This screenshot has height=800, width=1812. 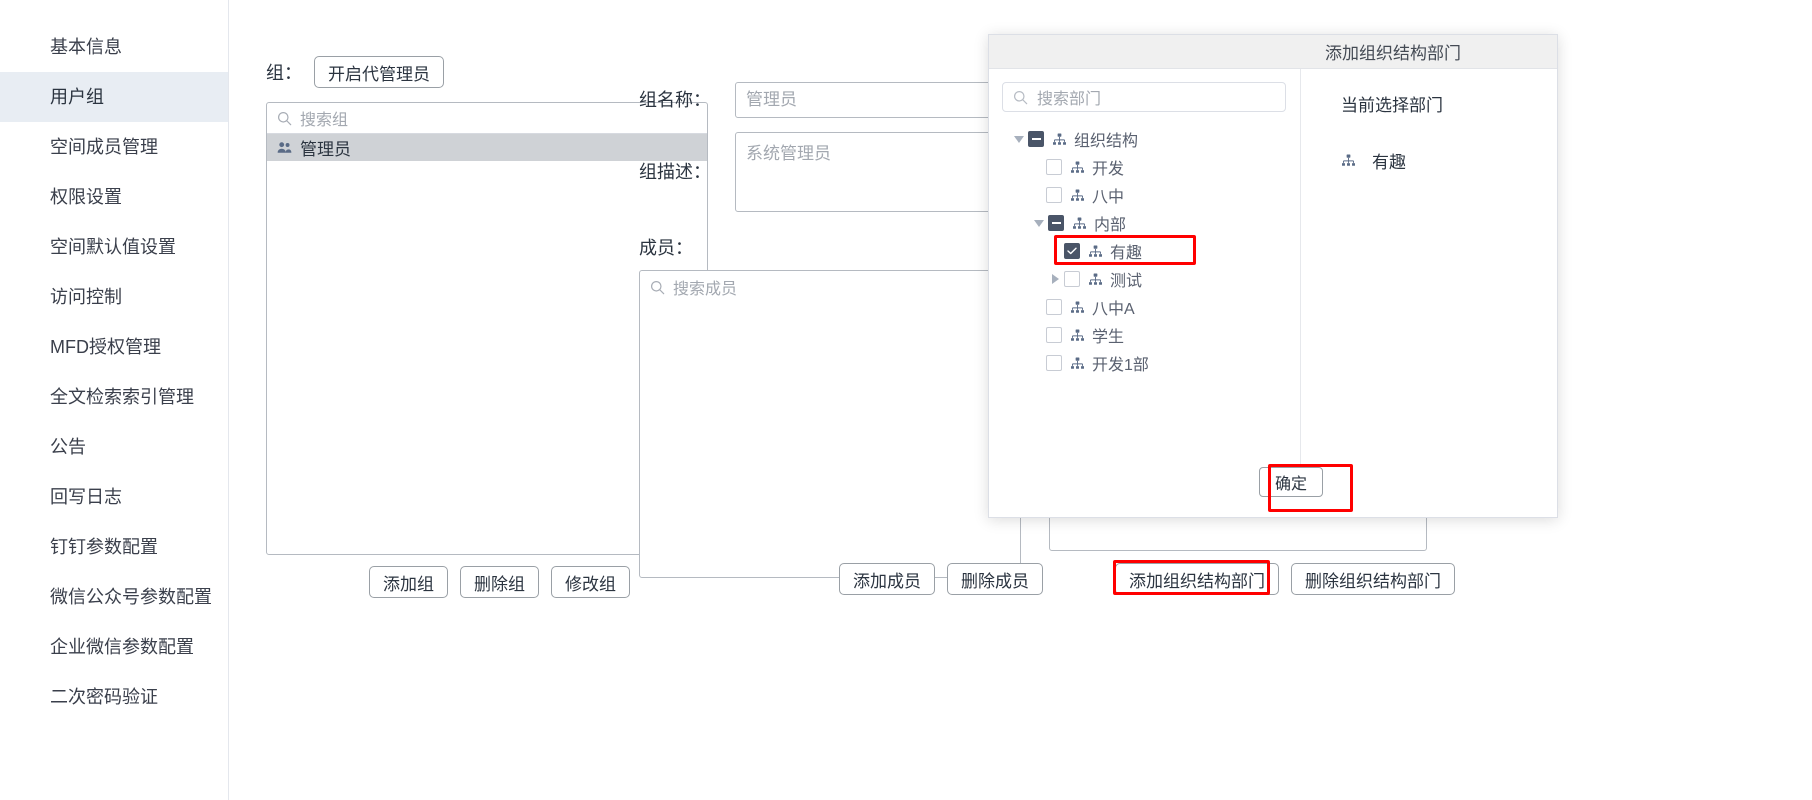 What do you see at coordinates (131, 597) in the screenshot?
I see `sidebar-item-label: 微信公众号参数配置` at bounding box center [131, 597].